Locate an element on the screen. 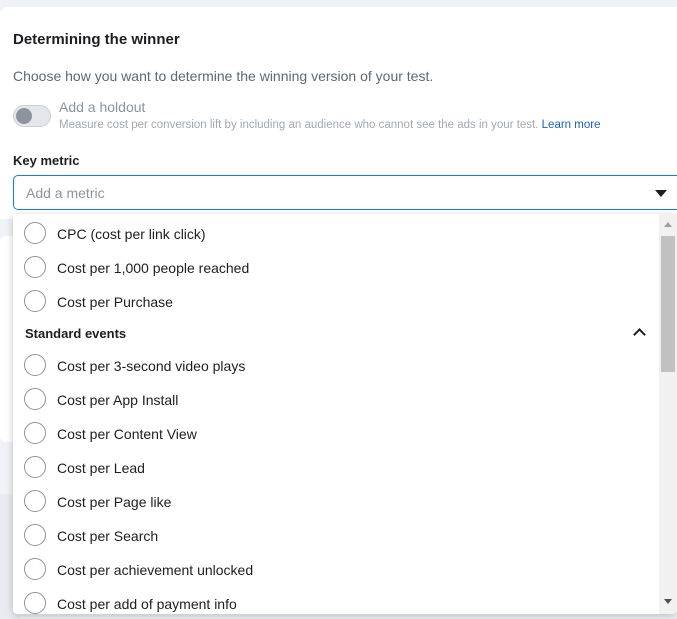  metric-option-label: Cost per Page like is located at coordinates (114, 502).